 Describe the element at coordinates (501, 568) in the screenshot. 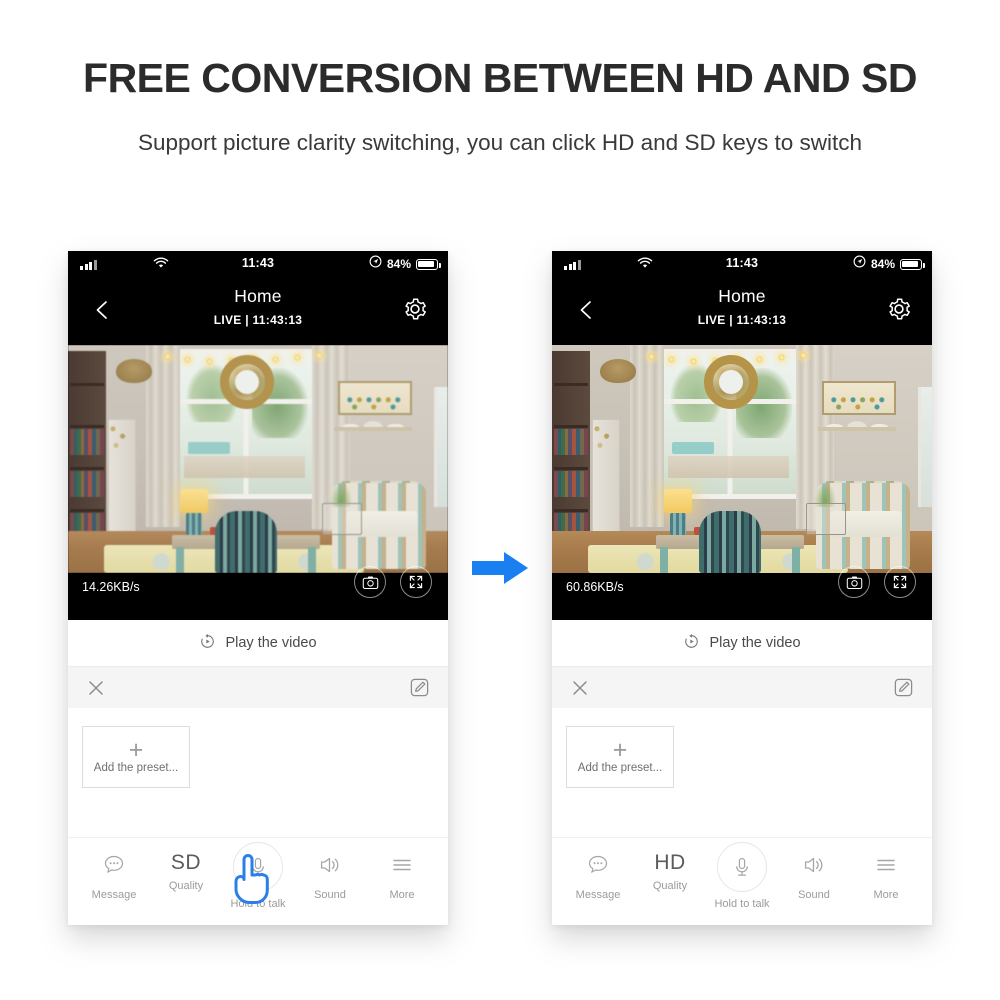

I see `arrow-right-icon` at that location.